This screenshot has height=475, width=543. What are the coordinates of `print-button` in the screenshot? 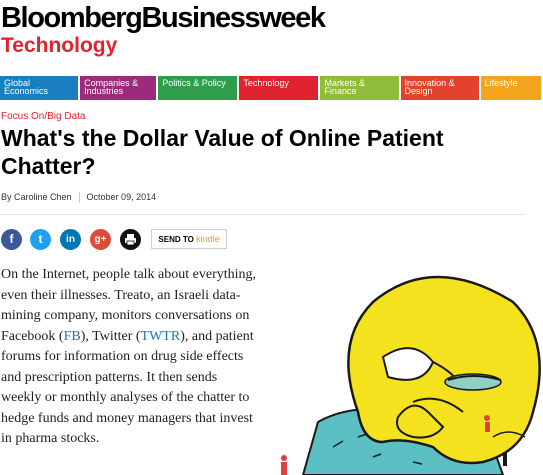 It's located at (130, 239).